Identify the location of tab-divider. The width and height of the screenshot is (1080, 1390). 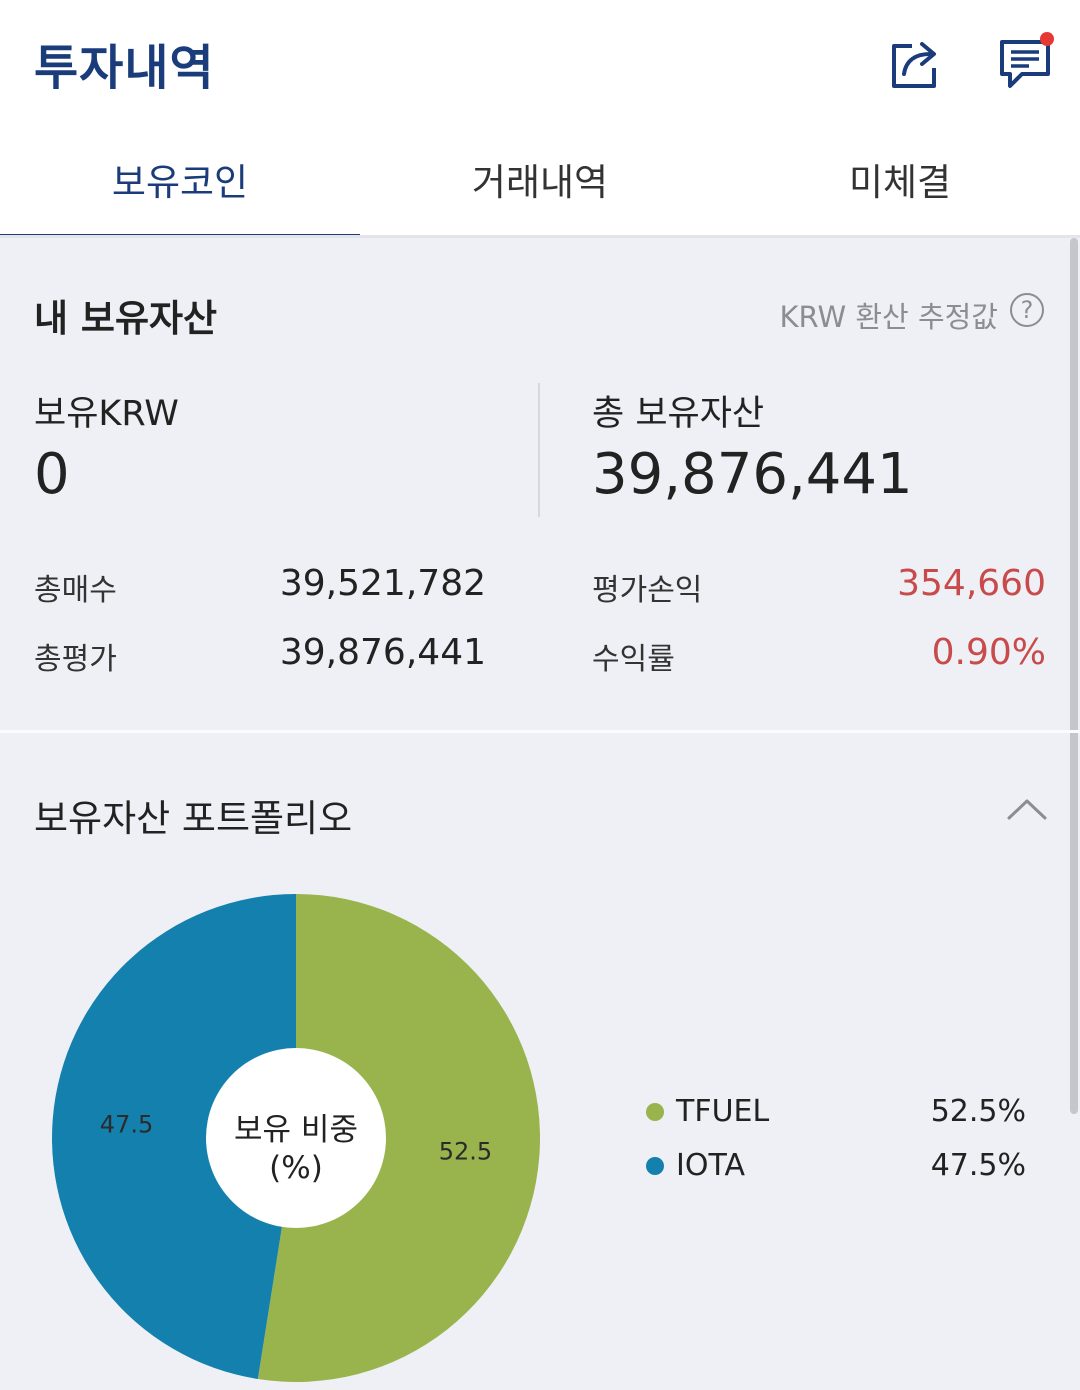
(540, 236).